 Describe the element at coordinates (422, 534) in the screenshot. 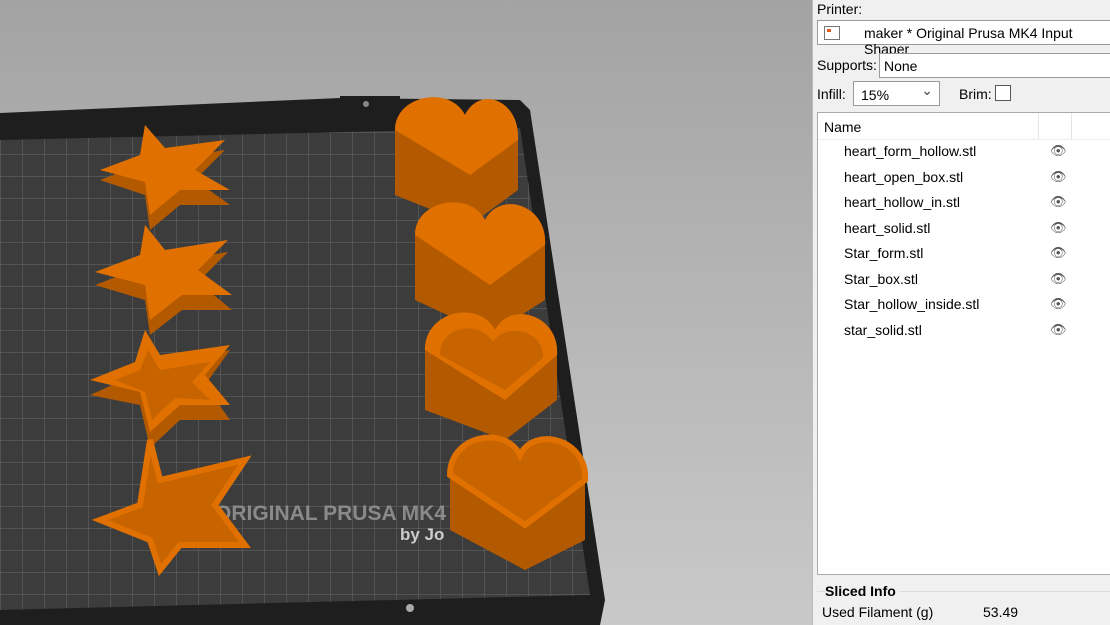

I see `bed-sublabel: by Jo` at that location.